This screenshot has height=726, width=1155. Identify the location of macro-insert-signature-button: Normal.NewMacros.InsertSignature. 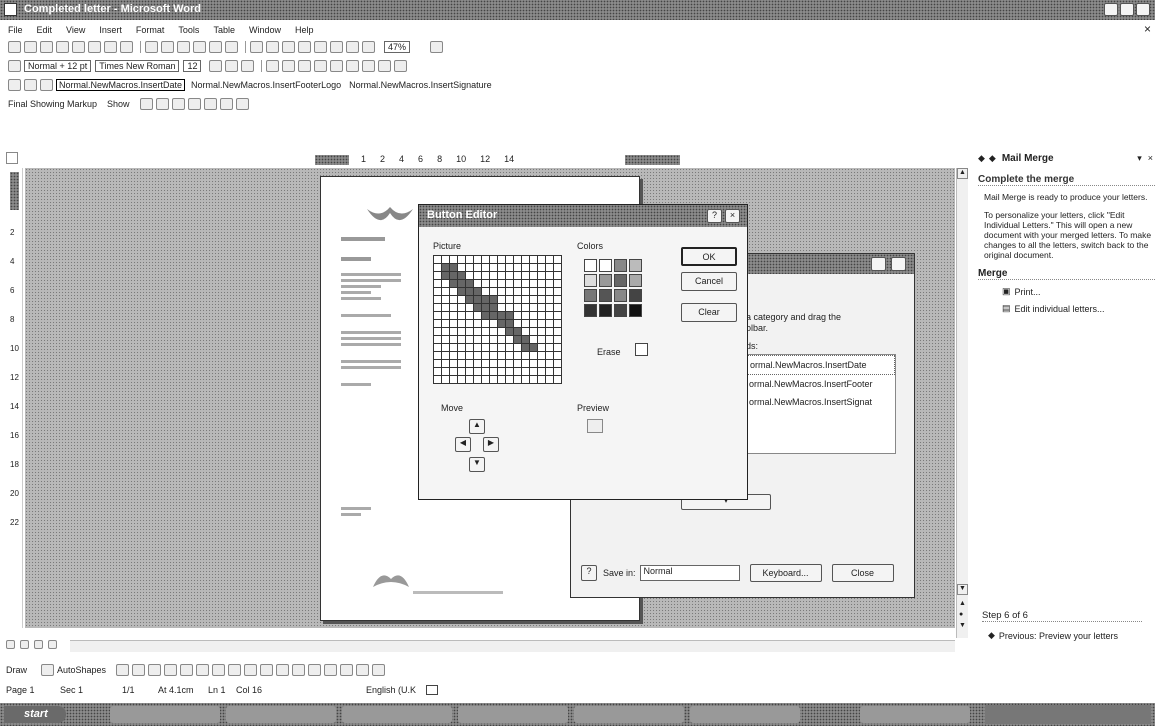
(420, 85).